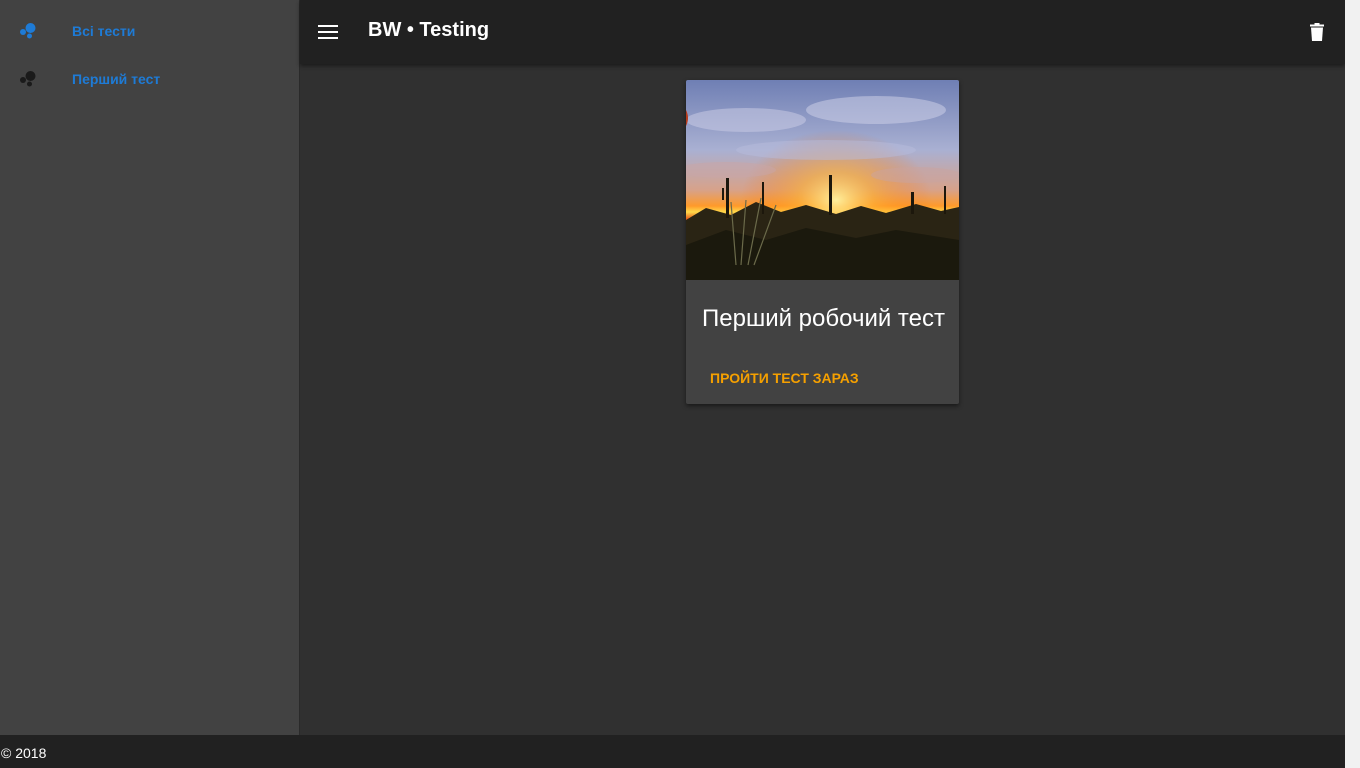 The height and width of the screenshot is (768, 1360). I want to click on card-title-container: Перший робочий тест, so click(822, 321).